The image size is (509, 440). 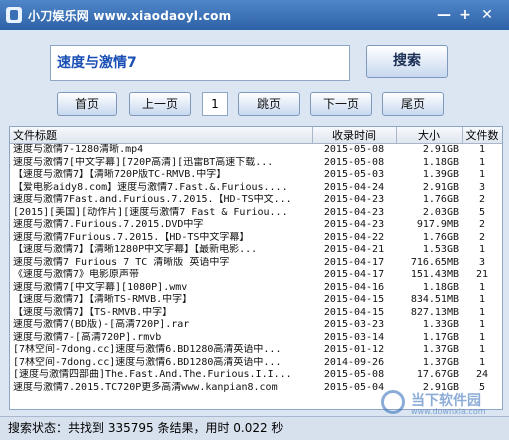 I want to click on table-row: 【速度与激情7】【TS-RMVB.中字】 2015-04-15 827.13MB 1, so click(x=256, y=313).